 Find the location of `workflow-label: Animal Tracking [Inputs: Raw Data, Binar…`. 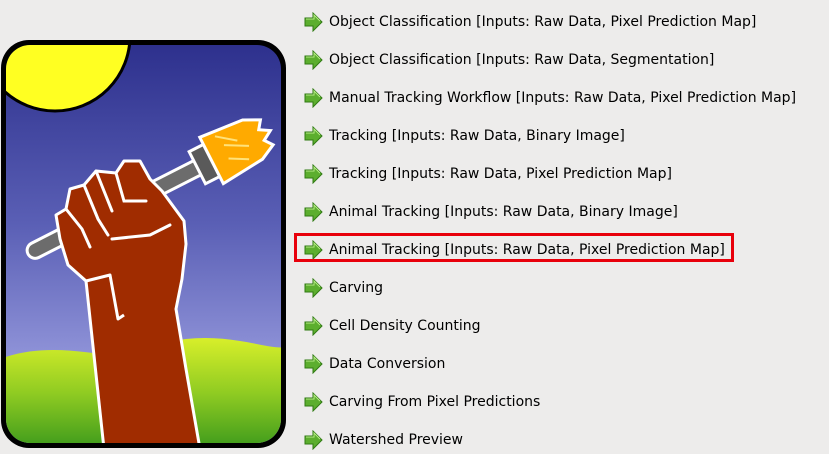

workflow-label: Animal Tracking [Inputs: Raw Data, Binar… is located at coordinates (503, 212).